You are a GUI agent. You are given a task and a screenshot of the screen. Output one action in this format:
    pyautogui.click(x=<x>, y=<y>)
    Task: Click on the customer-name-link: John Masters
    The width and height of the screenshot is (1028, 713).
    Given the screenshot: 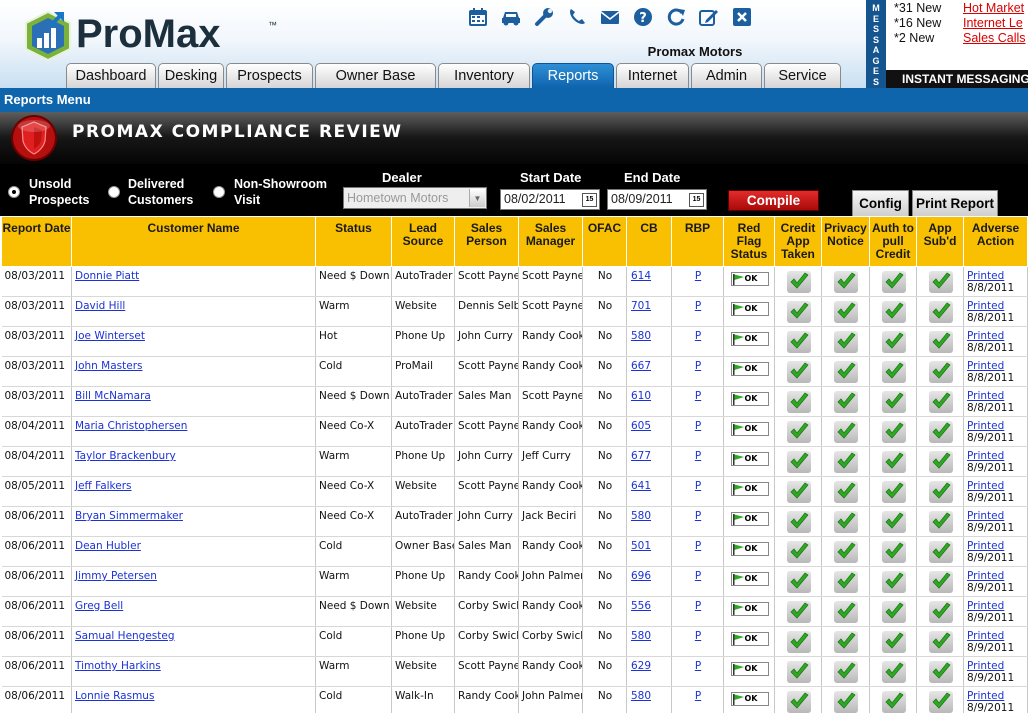 What is the action you would take?
    pyautogui.click(x=109, y=366)
    